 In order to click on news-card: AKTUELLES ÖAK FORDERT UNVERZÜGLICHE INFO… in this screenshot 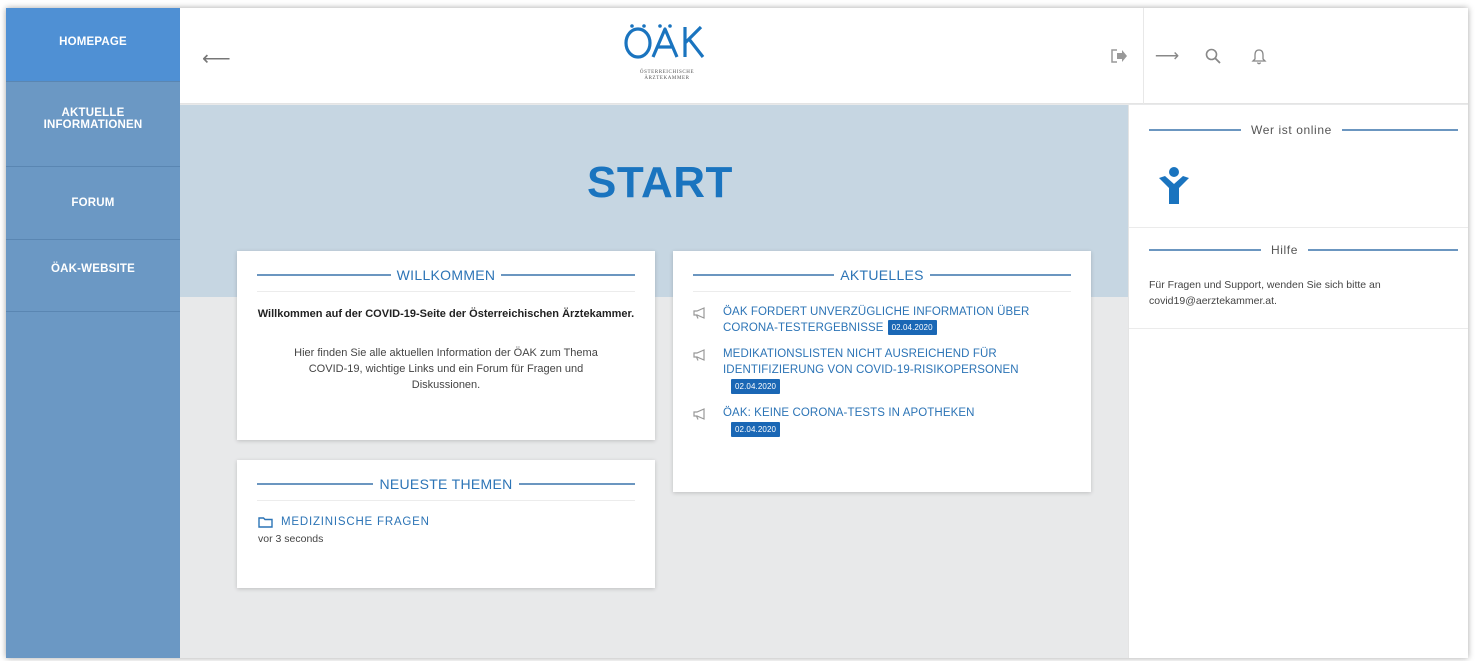, I will do `click(882, 371)`.